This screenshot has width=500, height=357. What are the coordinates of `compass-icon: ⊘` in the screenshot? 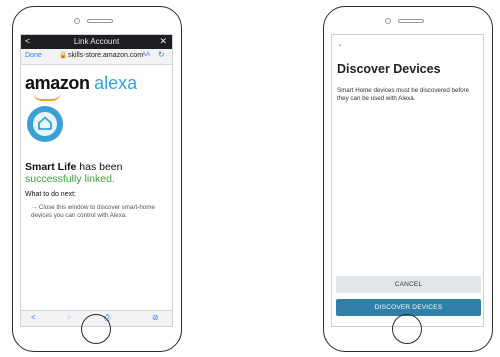 It's located at (155, 317).